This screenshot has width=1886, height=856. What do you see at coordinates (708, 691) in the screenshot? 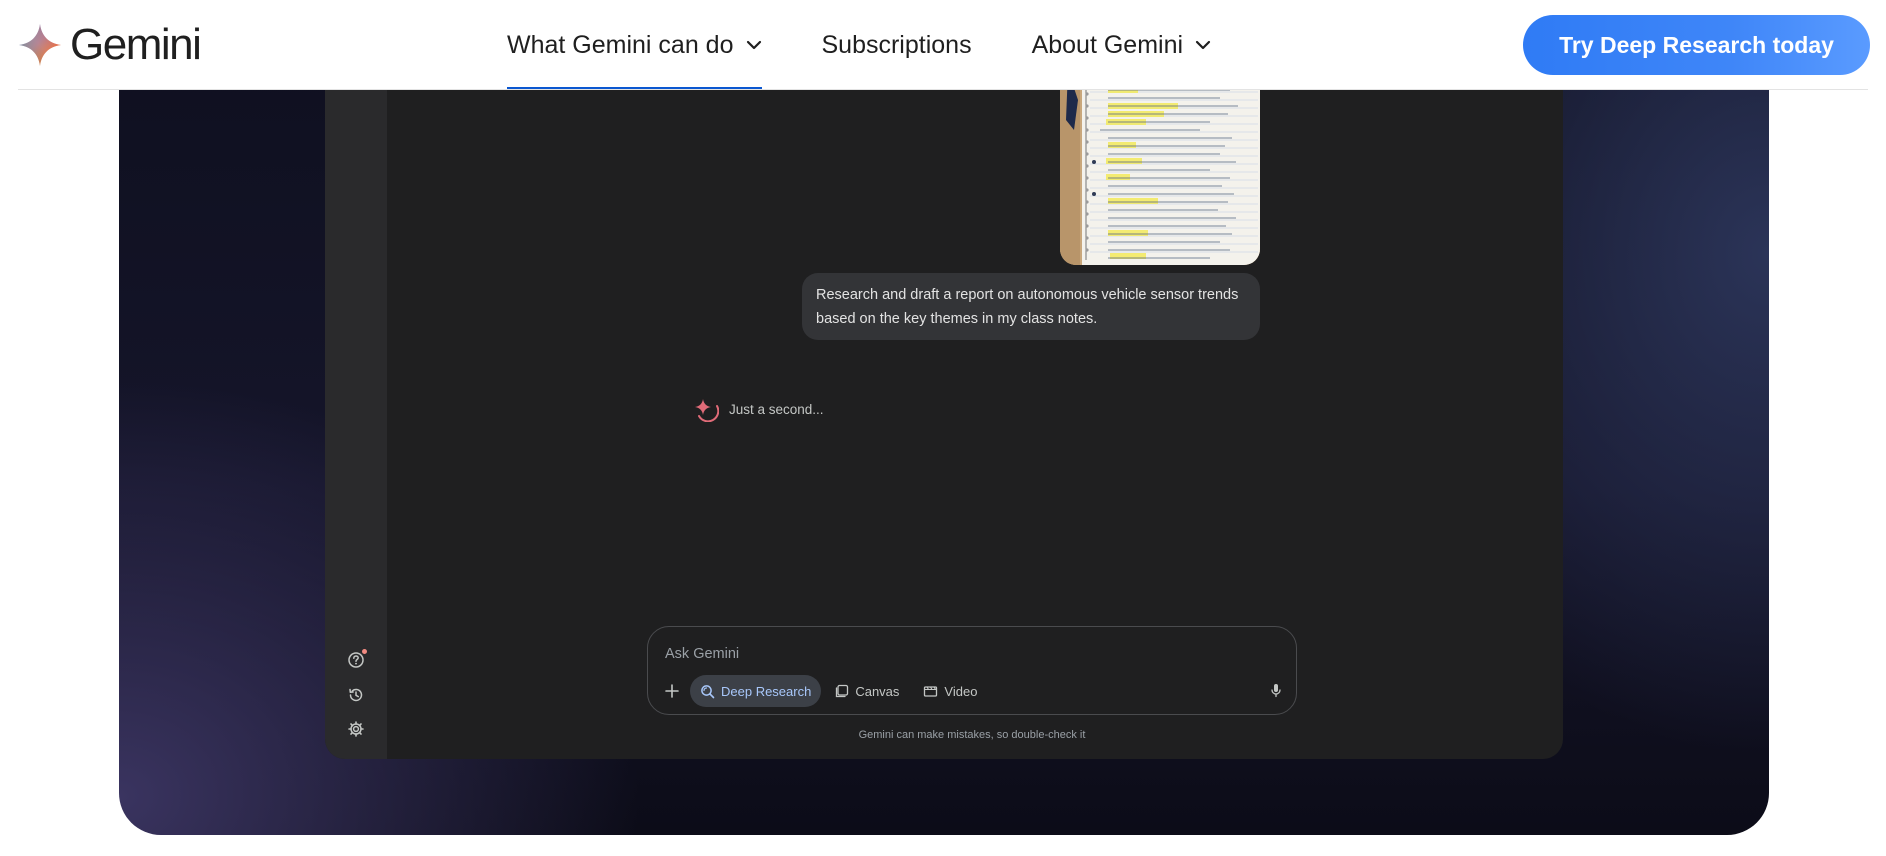
I see `deep-research-icon` at bounding box center [708, 691].